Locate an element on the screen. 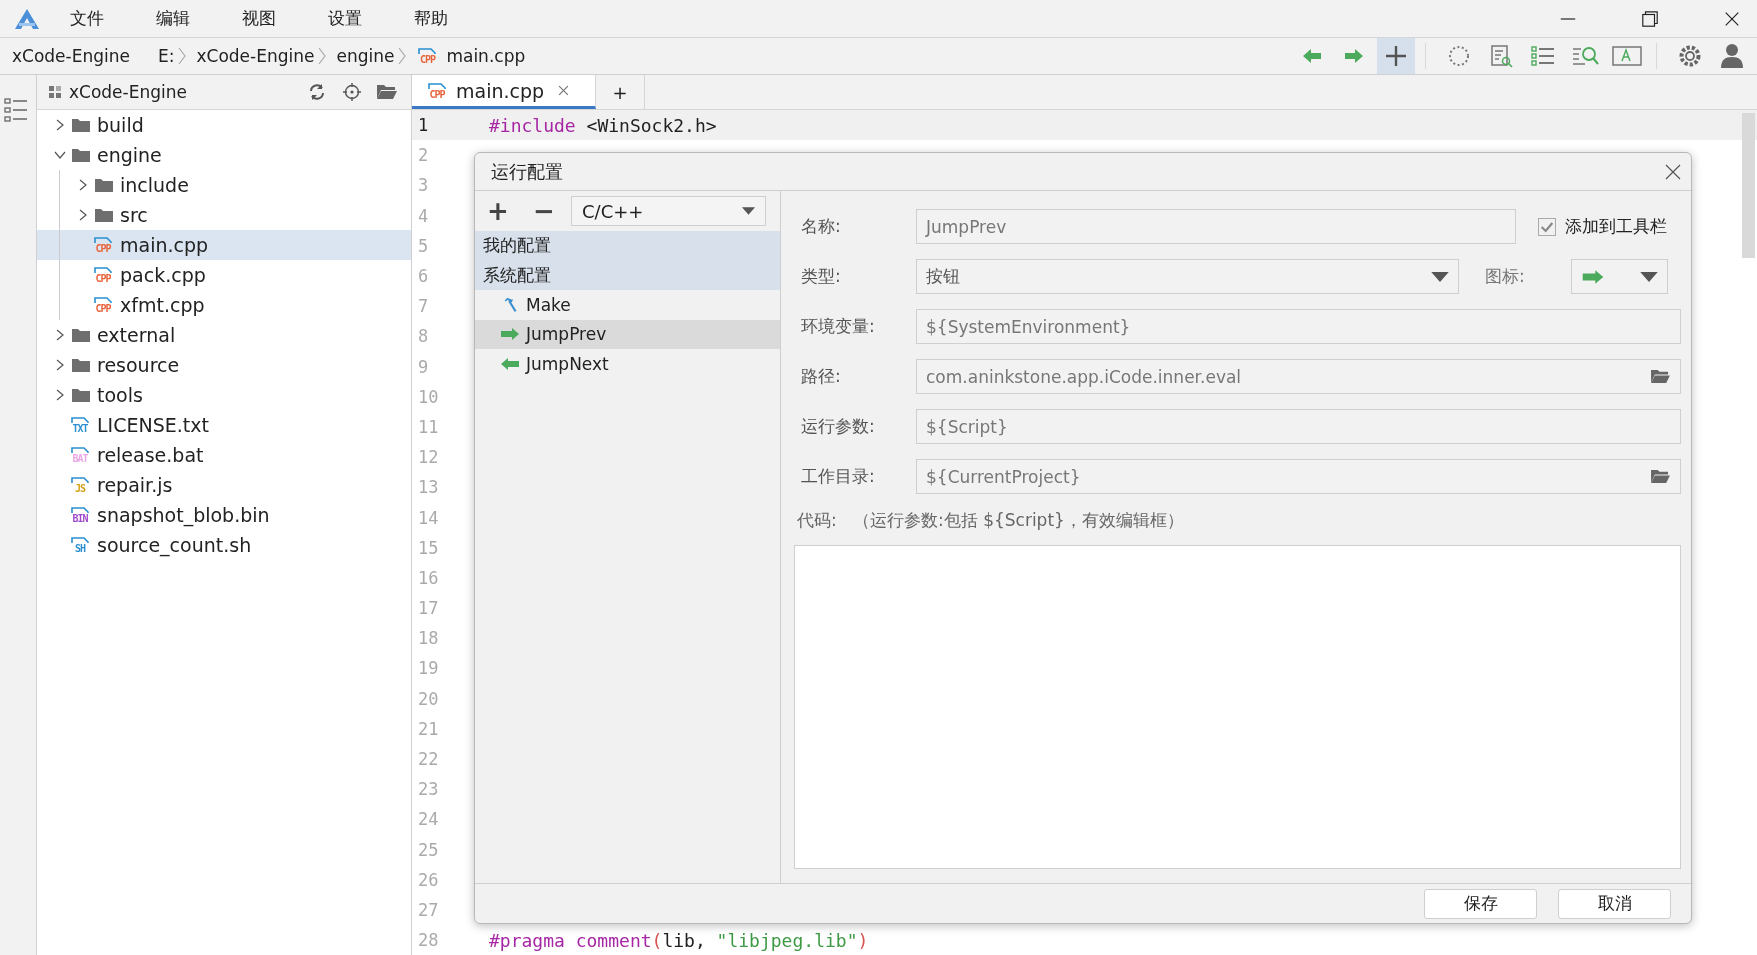 The width and height of the screenshot is (1757, 955). close-icon is located at coordinates (1673, 171).